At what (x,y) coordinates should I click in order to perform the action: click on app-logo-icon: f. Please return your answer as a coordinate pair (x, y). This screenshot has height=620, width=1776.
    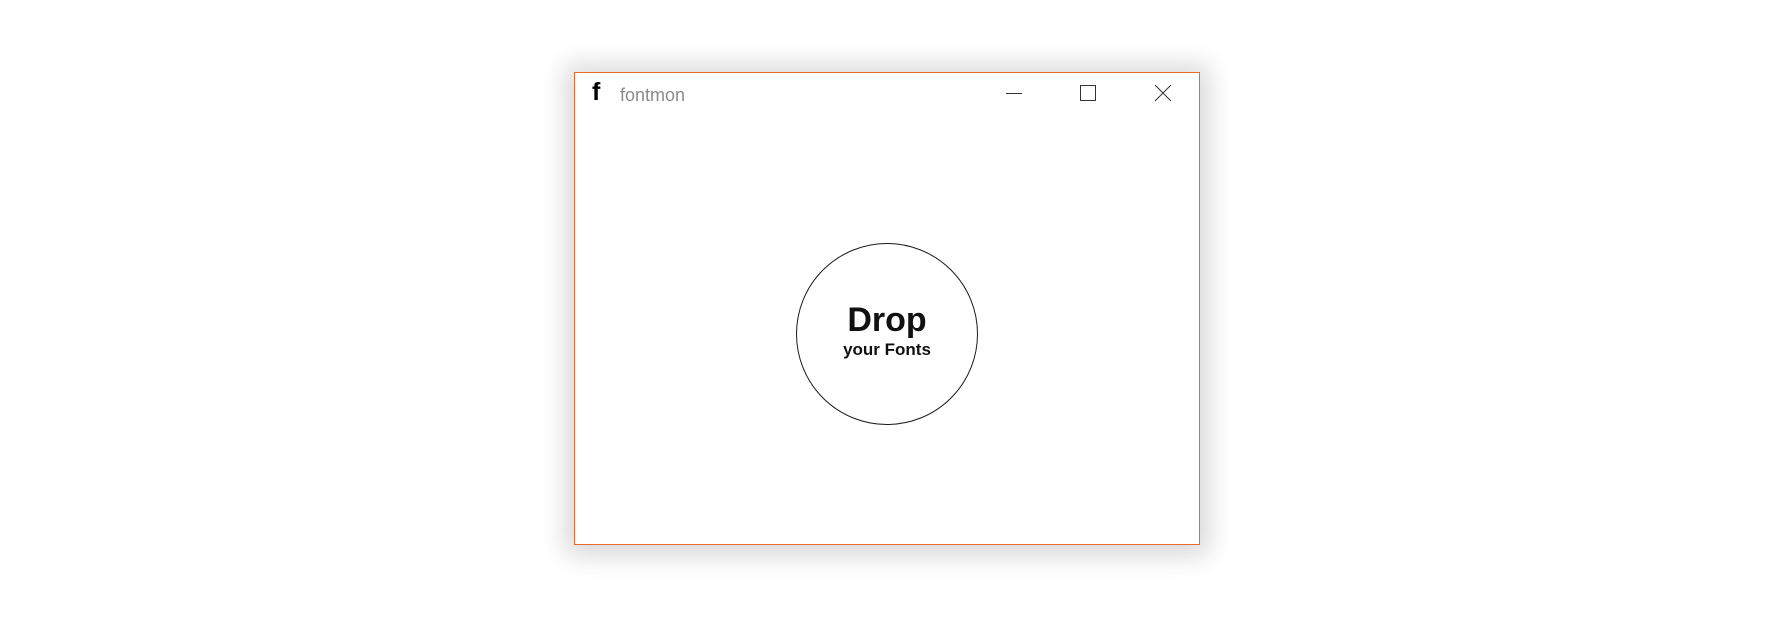
    Looking at the image, I should click on (596, 92).